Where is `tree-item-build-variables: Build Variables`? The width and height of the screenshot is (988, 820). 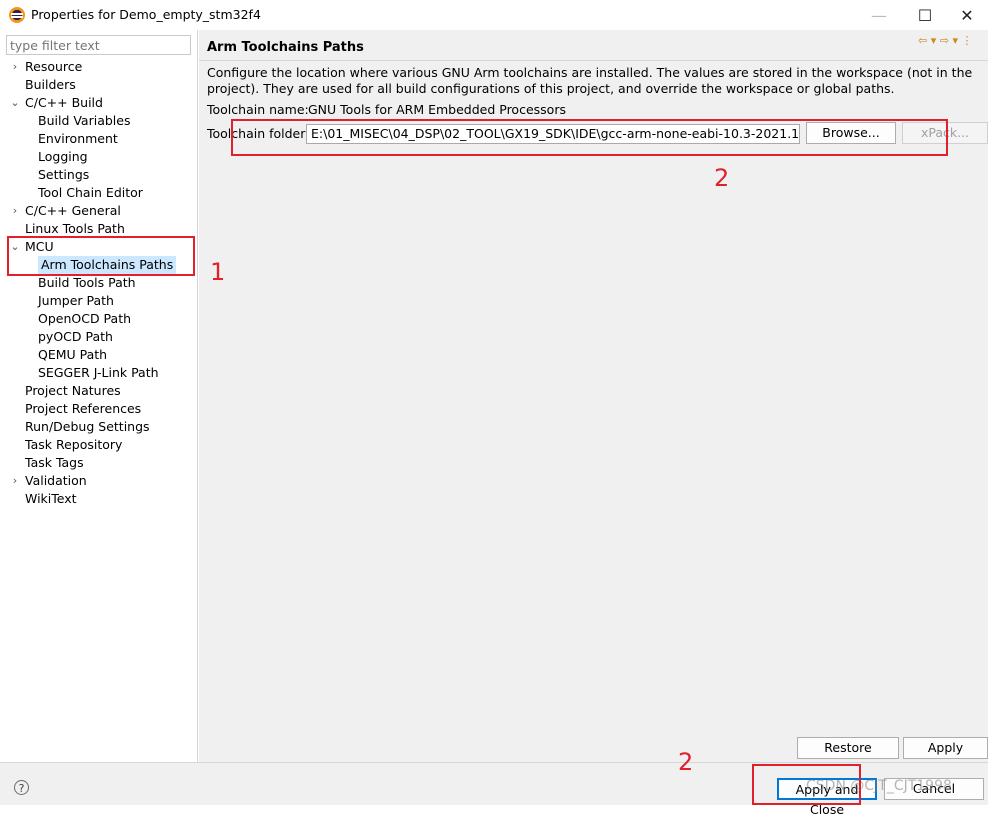 tree-item-build-variables: Build Variables is located at coordinates (98, 121).